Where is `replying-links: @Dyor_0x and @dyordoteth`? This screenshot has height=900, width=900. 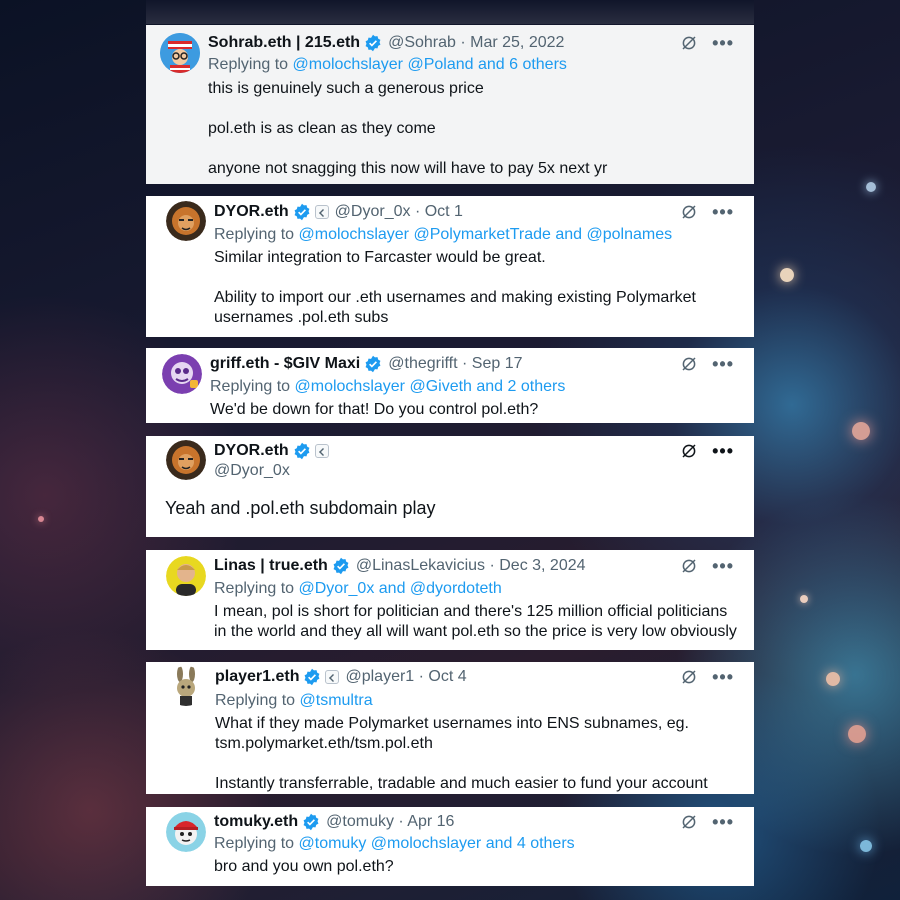 replying-links: @Dyor_0x and @dyordoteth is located at coordinates (400, 588).